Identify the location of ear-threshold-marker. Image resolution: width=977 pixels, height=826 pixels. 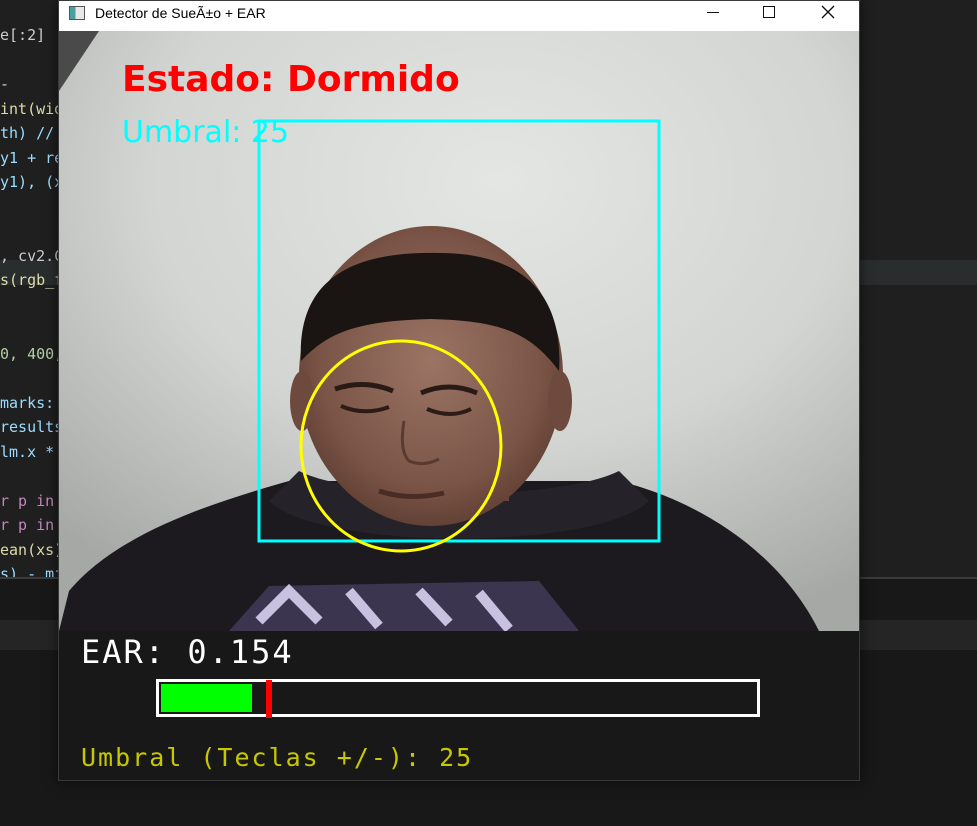
(269, 699).